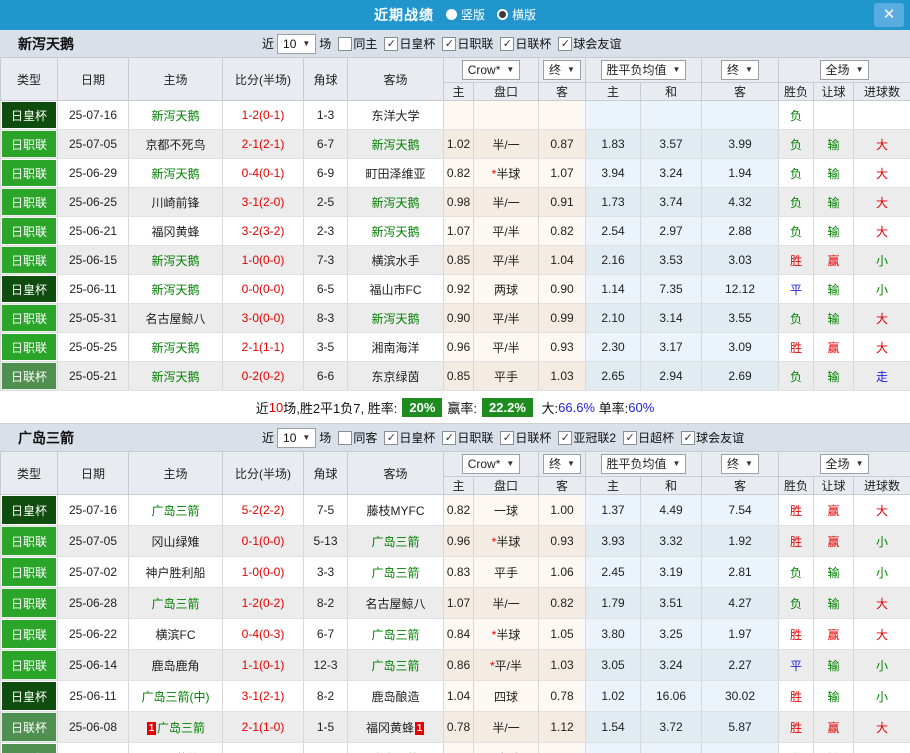 This screenshot has width=910, height=753. I want to click on match-type-cell: 日皇杯, so click(29, 510).